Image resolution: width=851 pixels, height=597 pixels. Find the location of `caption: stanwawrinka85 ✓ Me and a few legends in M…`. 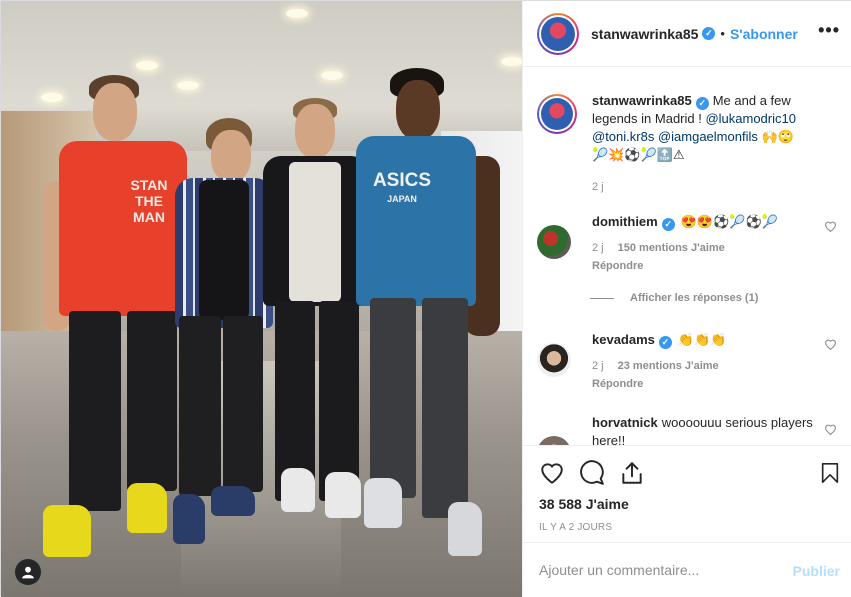

caption: stanwawrinka85 ✓ Me and a few legends in M… is located at coordinates (687, 144).